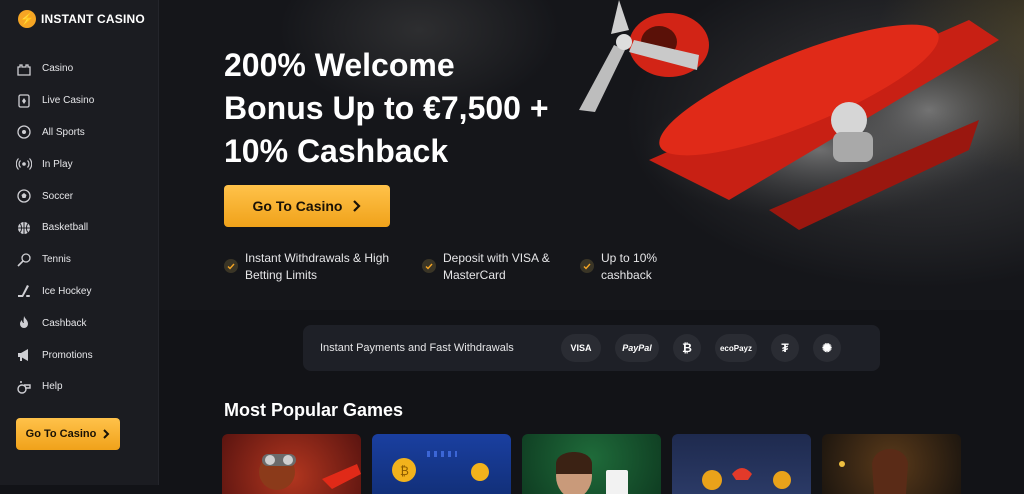 The image size is (1024, 494). Describe the element at coordinates (63, 132) in the screenshot. I see `sidebar-item-label: All Sports` at that location.